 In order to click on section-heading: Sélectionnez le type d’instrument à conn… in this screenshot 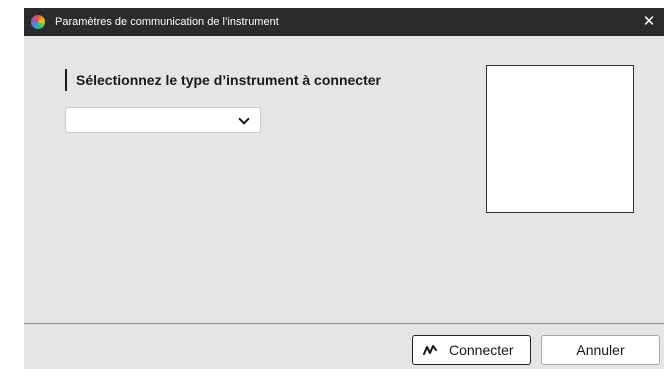, I will do `click(223, 80)`.